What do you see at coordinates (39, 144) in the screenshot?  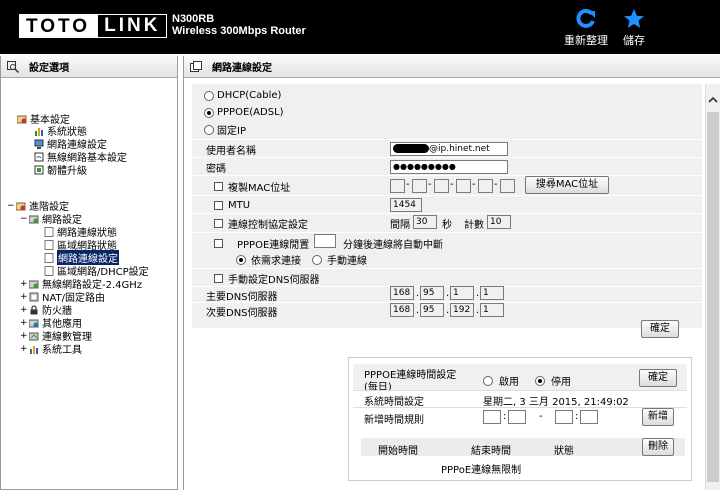 I see `computer-icon` at bounding box center [39, 144].